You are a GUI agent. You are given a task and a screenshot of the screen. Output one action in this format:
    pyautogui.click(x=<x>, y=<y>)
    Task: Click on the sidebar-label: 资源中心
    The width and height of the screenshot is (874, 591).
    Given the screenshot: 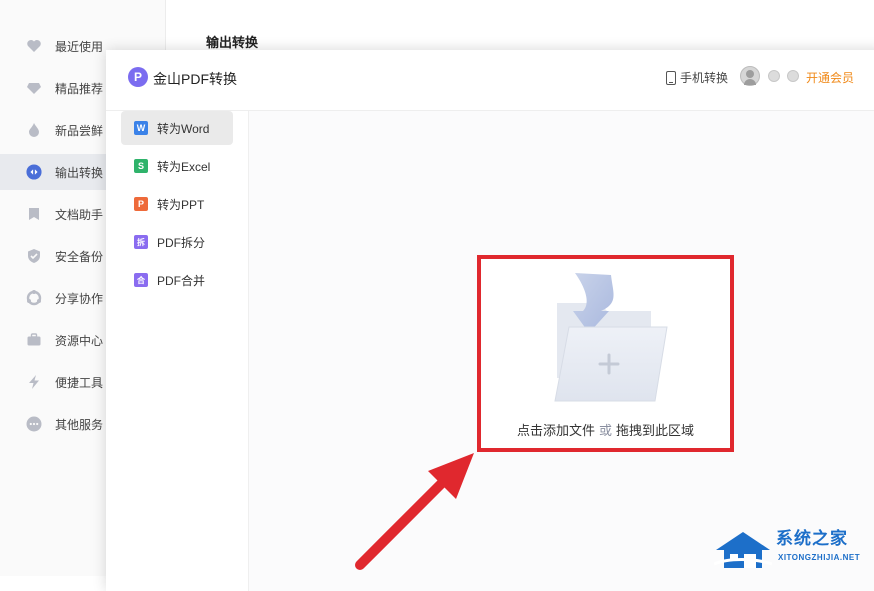 What is the action you would take?
    pyautogui.click(x=79, y=340)
    